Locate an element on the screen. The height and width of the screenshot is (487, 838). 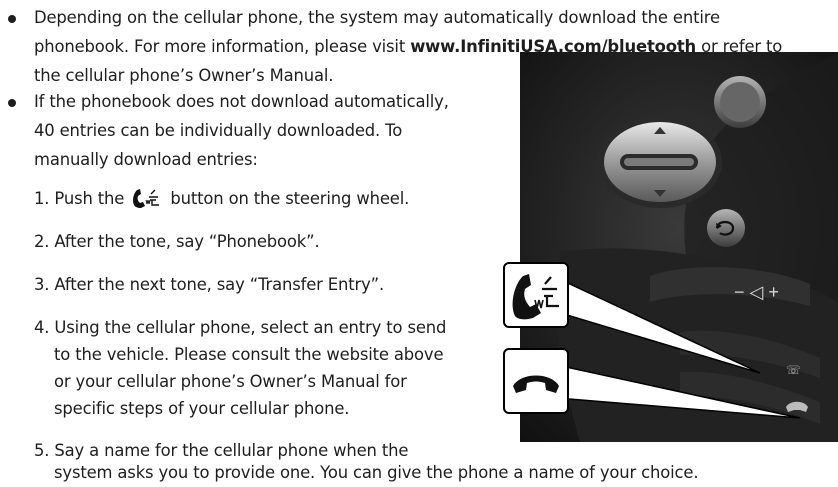
hangup-button-callout is located at coordinates (536, 381).